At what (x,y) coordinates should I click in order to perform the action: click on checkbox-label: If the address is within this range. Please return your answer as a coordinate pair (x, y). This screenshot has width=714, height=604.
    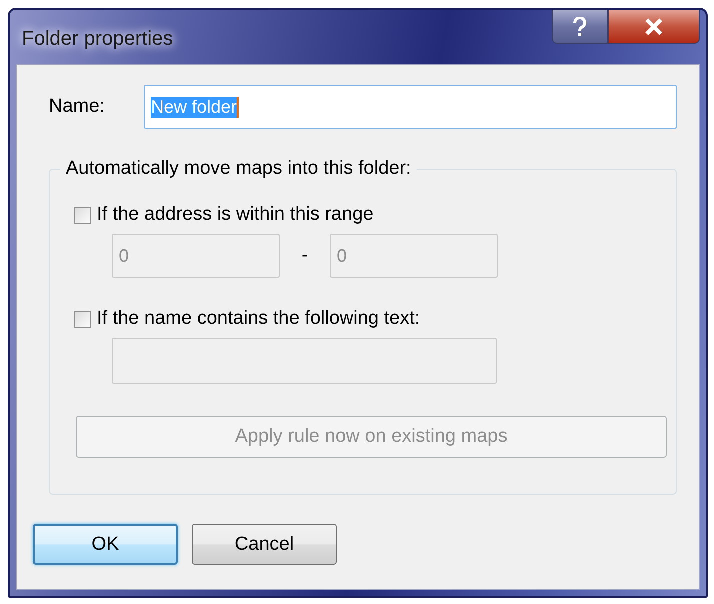
    Looking at the image, I should click on (235, 215).